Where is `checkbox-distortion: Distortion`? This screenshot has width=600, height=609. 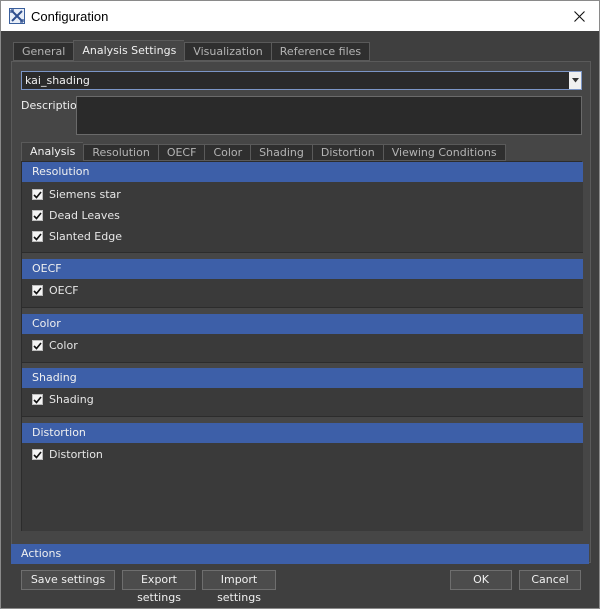
checkbox-distortion: Distortion is located at coordinates (302, 454).